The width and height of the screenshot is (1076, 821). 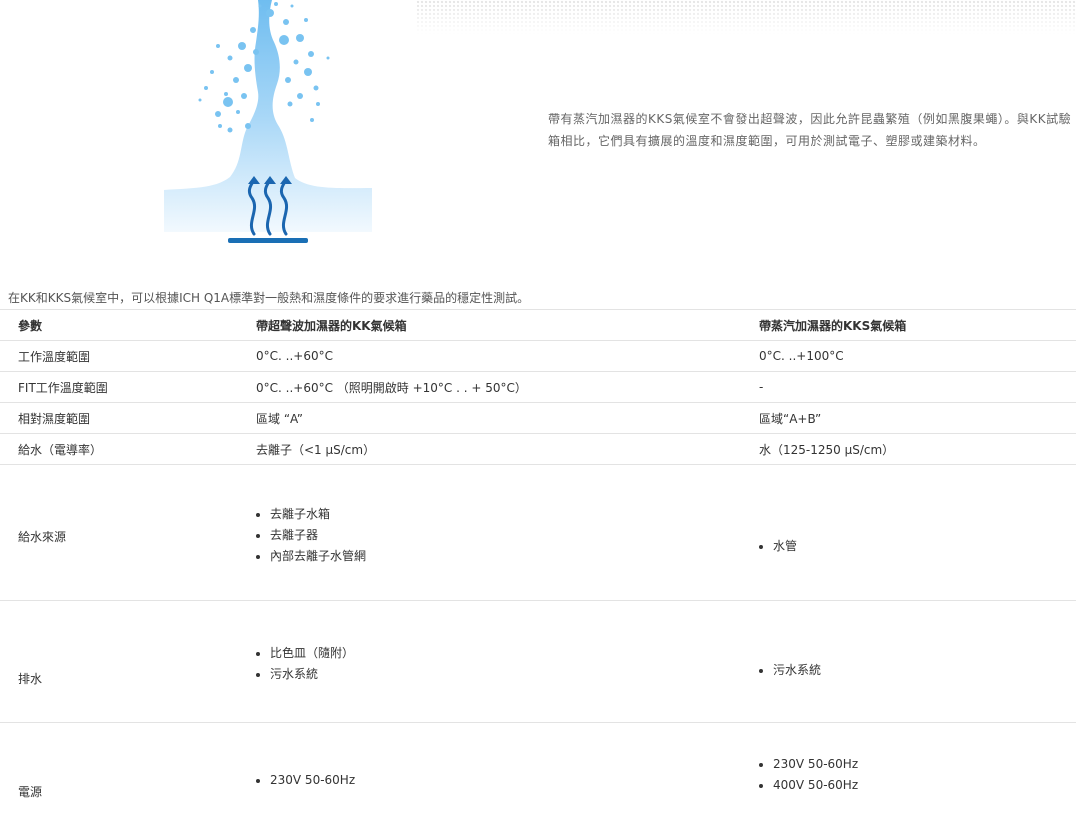 I want to click on kks-power-list: 230V 50-60Hz 400V 50-60Hz, so click(x=917, y=775).